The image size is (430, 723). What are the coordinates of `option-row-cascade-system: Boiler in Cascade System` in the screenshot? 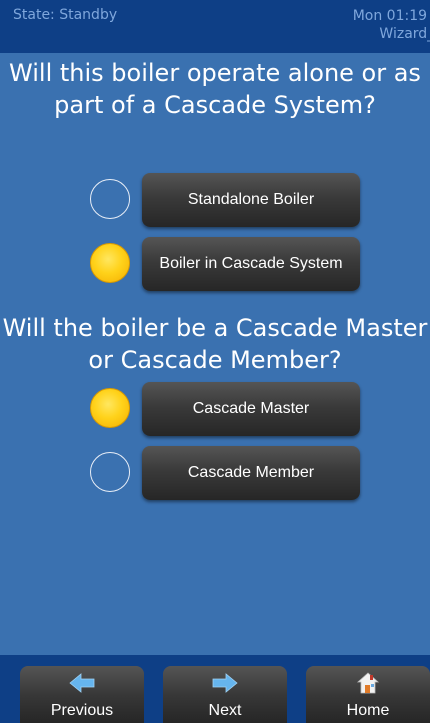 It's located at (225, 264).